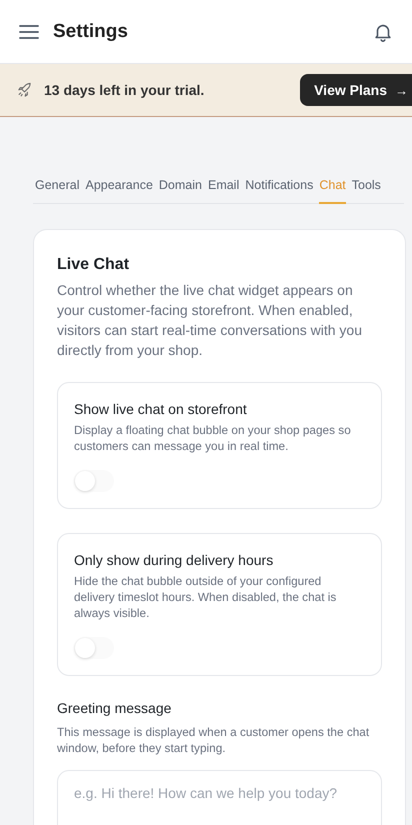 Image resolution: width=412 pixels, height=825 pixels. Describe the element at coordinates (213, 740) in the screenshot. I see `field-help-text: This message is displayed when a customer opens the chat window, before they start typing.` at that location.